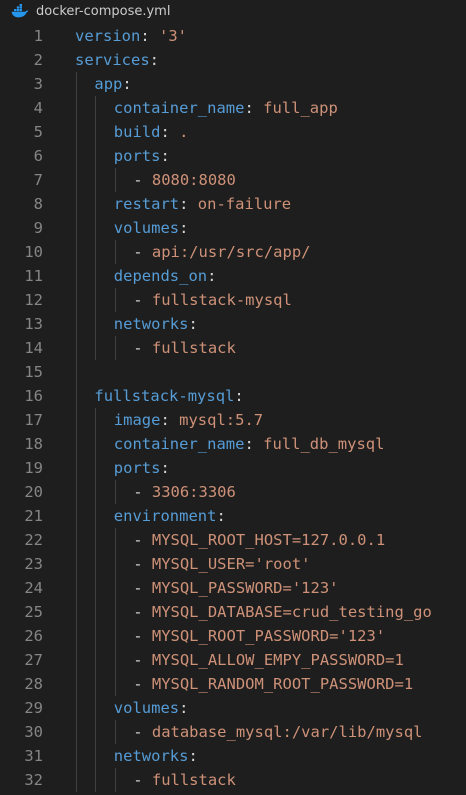 This screenshot has width=466, height=795. What do you see at coordinates (221, 252) in the screenshot?
I see `code-text: - api:/usr/src/app/` at bounding box center [221, 252].